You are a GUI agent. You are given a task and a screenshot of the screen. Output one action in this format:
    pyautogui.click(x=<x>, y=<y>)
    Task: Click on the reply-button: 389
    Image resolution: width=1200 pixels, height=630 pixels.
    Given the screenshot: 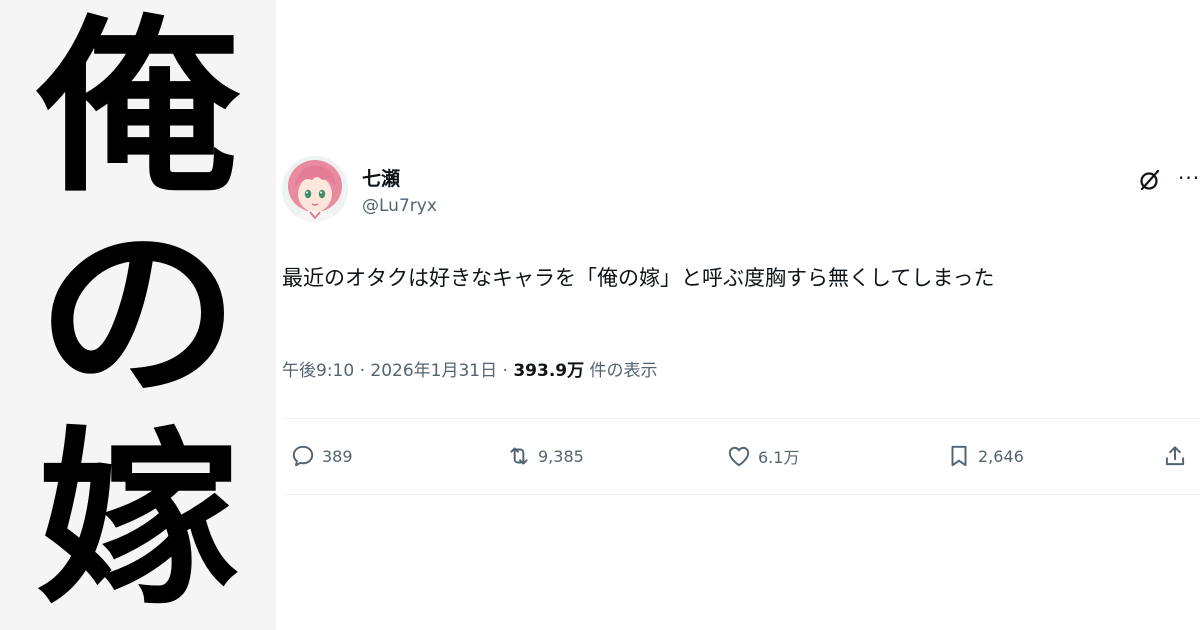 What is the action you would take?
    pyautogui.click(x=321, y=456)
    